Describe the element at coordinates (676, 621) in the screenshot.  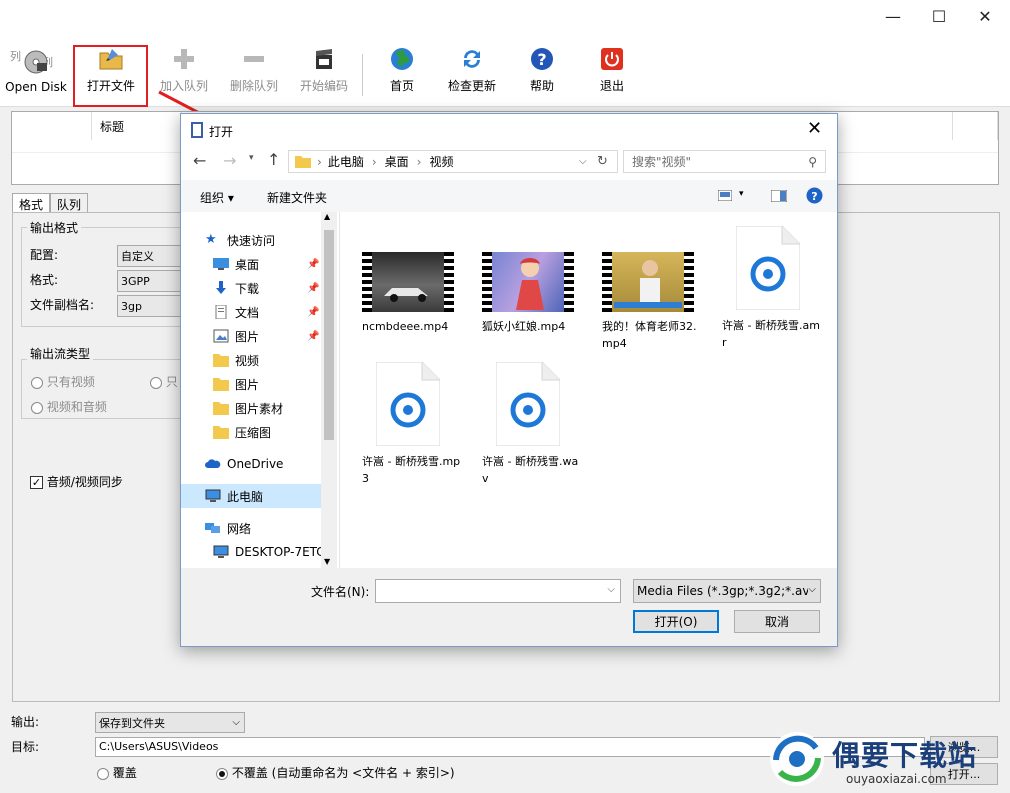
I see `dialog-open-button: 打开(O)` at that location.